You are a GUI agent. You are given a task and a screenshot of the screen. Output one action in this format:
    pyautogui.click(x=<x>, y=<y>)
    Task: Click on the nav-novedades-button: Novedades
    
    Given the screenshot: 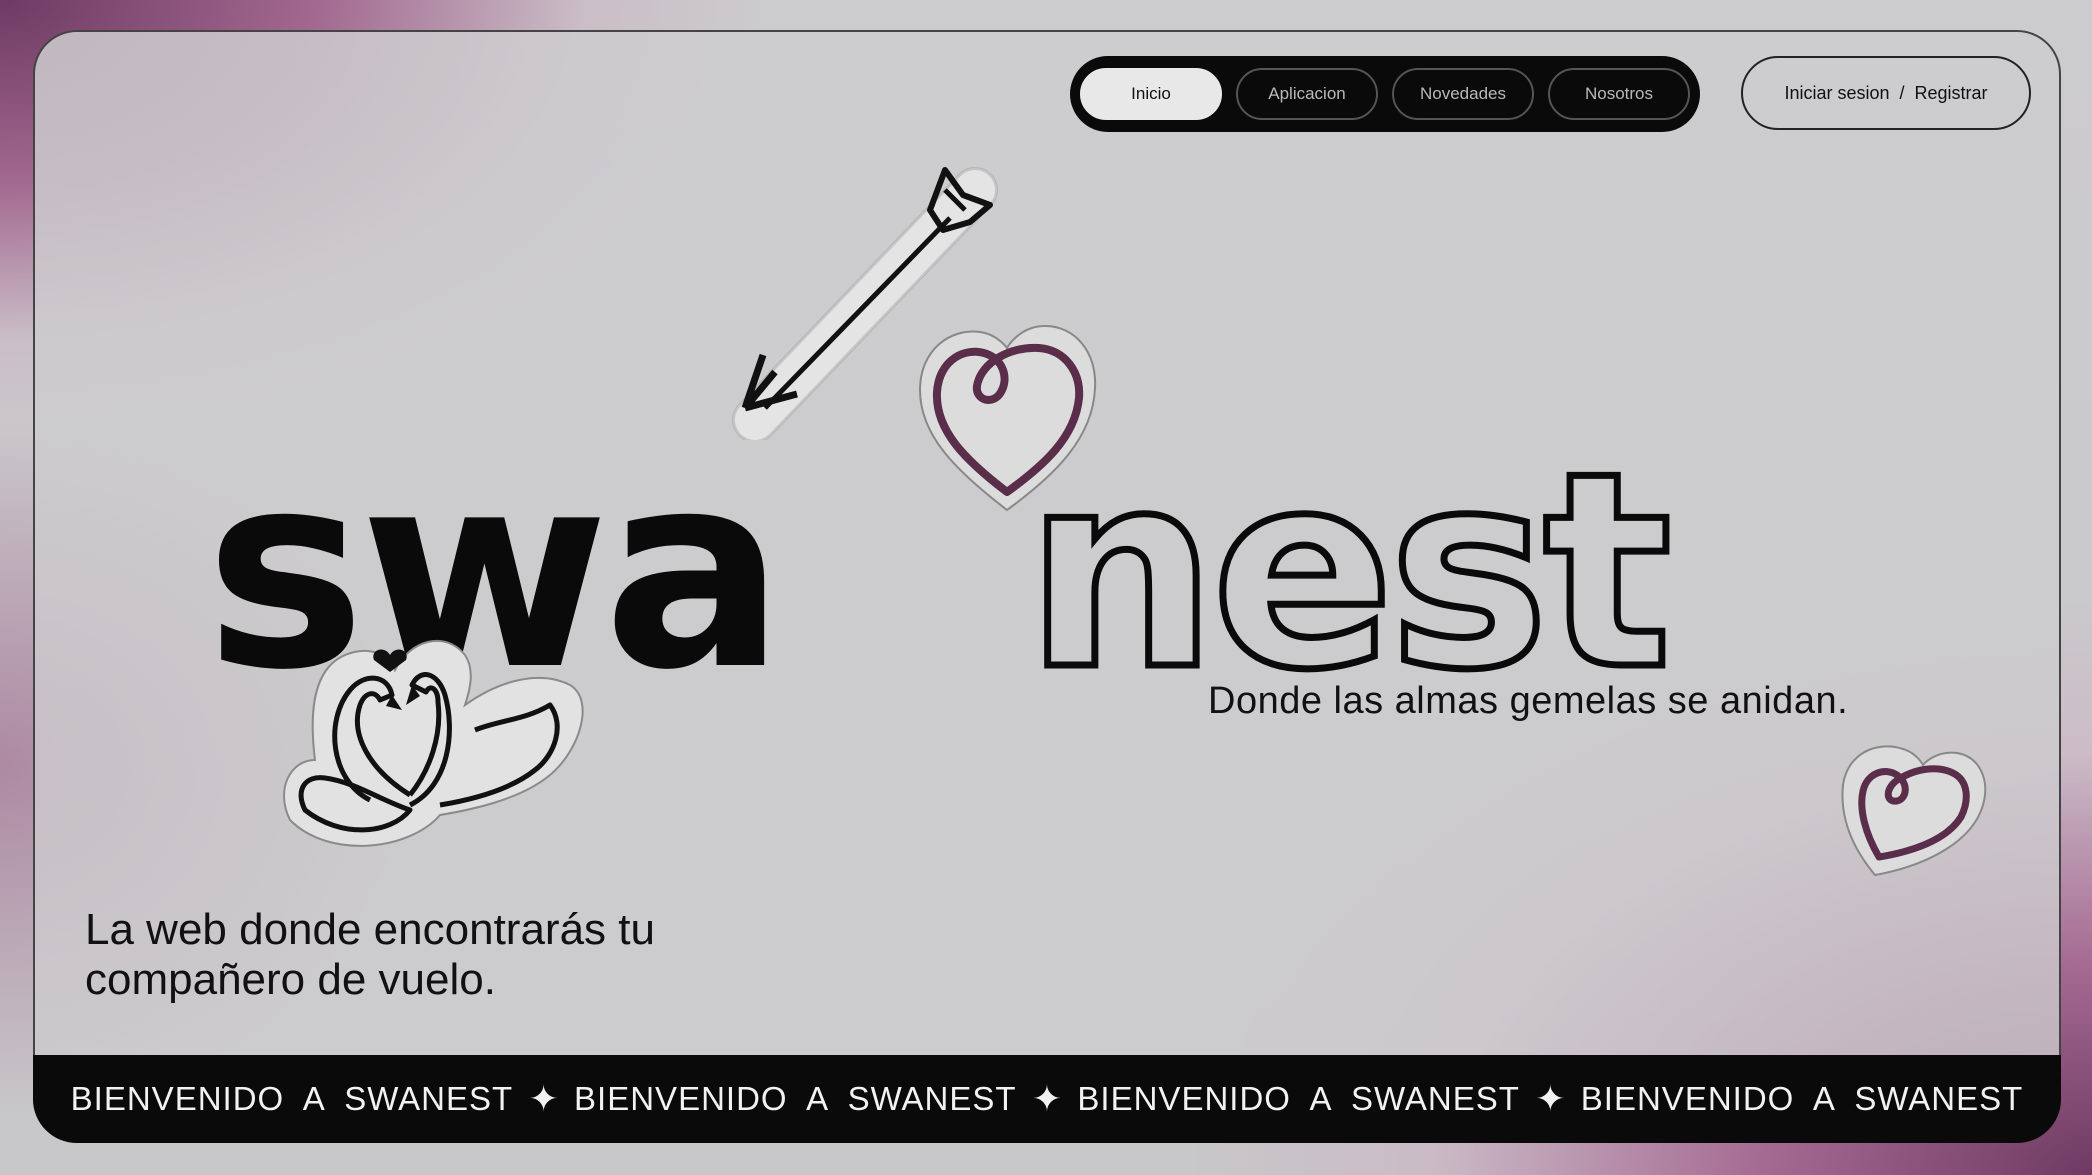 What is the action you would take?
    pyautogui.click(x=1463, y=94)
    